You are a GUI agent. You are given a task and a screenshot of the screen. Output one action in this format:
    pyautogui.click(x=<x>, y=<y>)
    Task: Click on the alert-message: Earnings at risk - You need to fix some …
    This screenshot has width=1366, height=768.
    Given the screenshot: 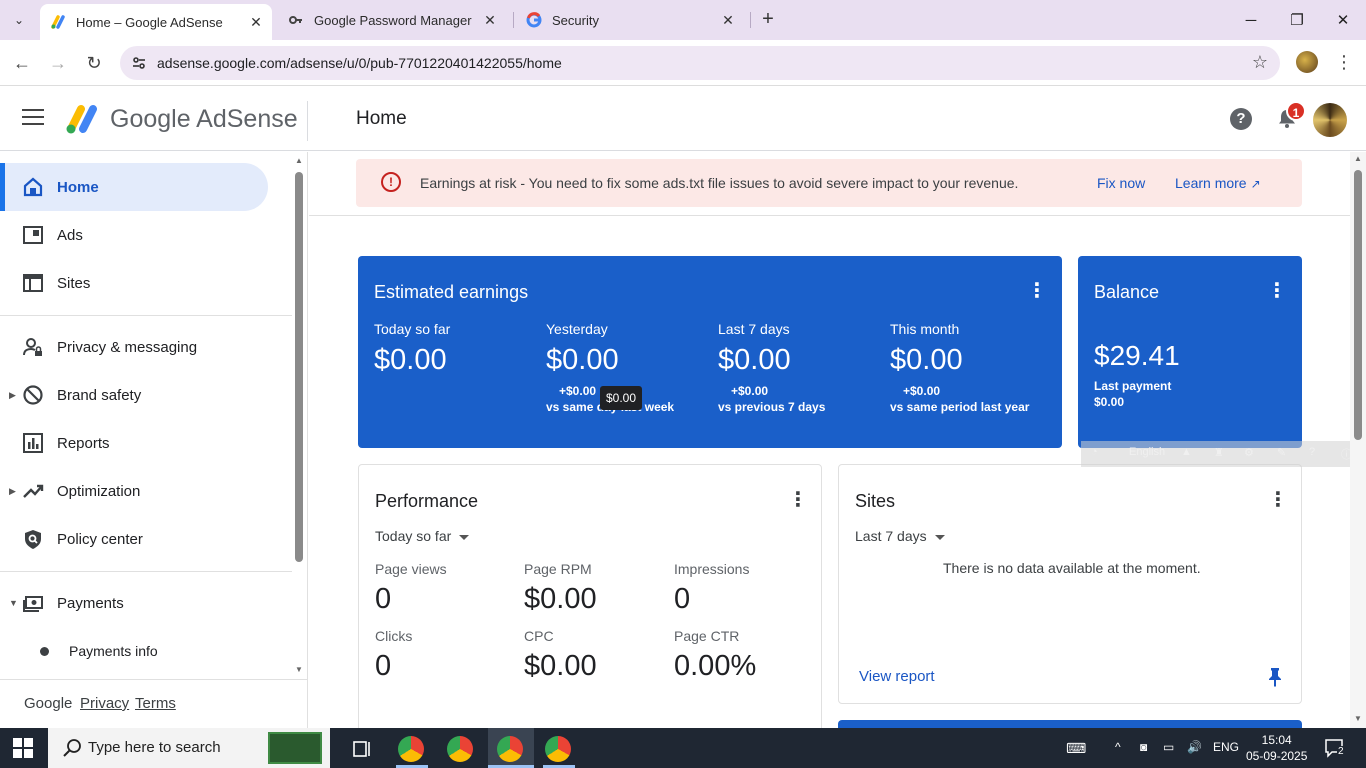 What is the action you would take?
    pyautogui.click(x=719, y=183)
    